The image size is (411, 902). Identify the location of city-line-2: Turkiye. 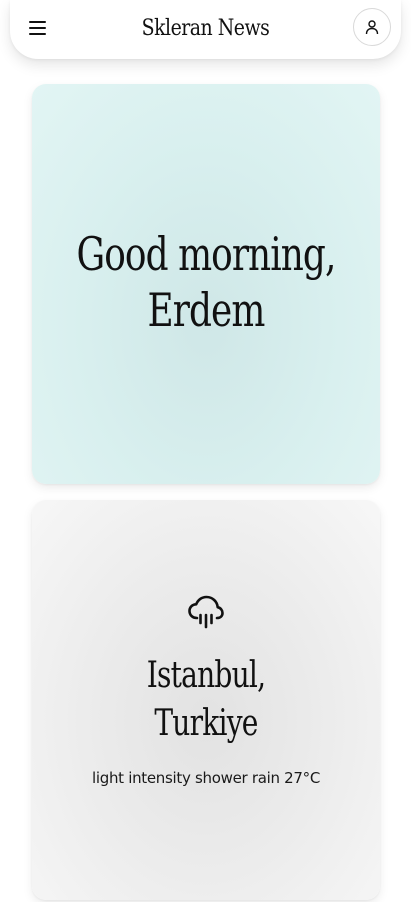
(206, 723).